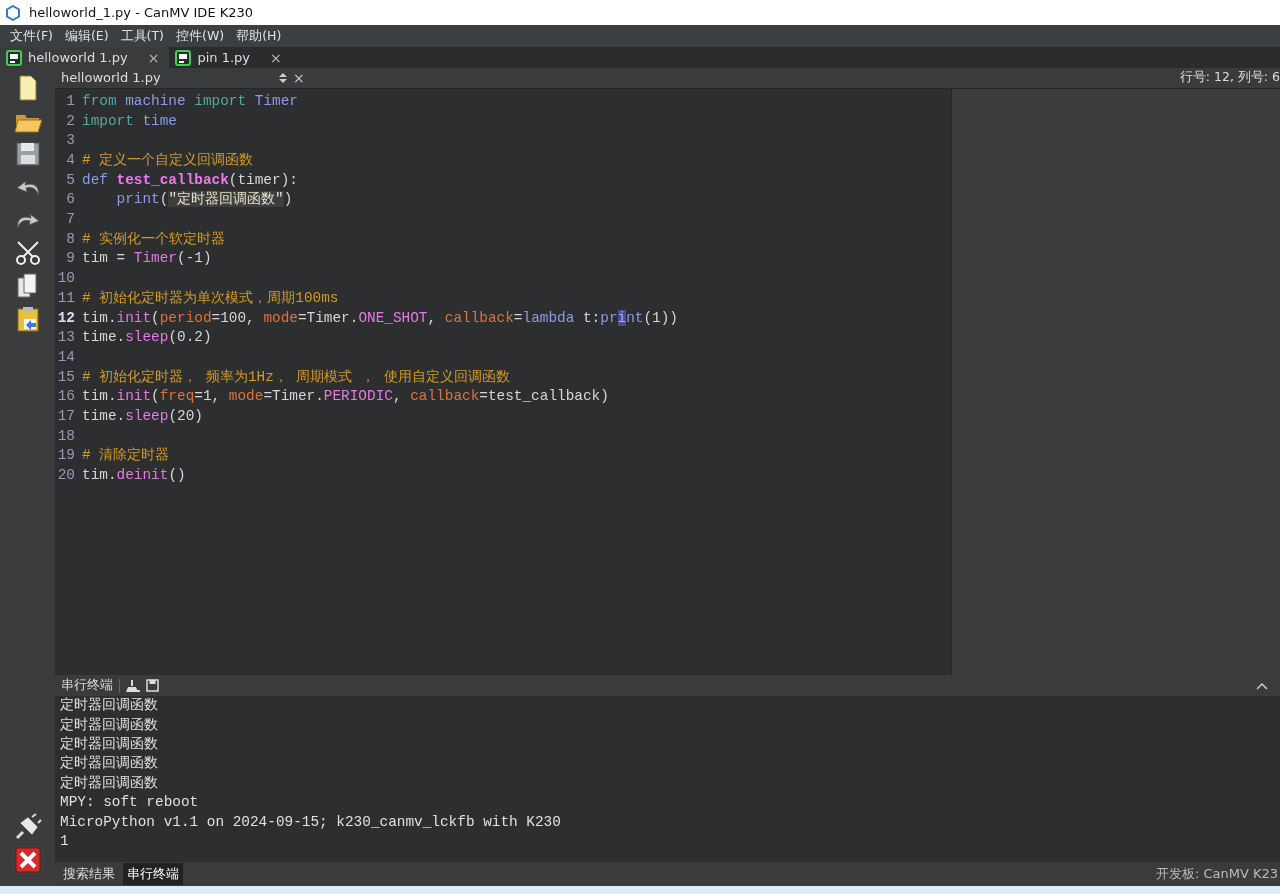  I want to click on menu-item: 工具(T), so click(142, 36).